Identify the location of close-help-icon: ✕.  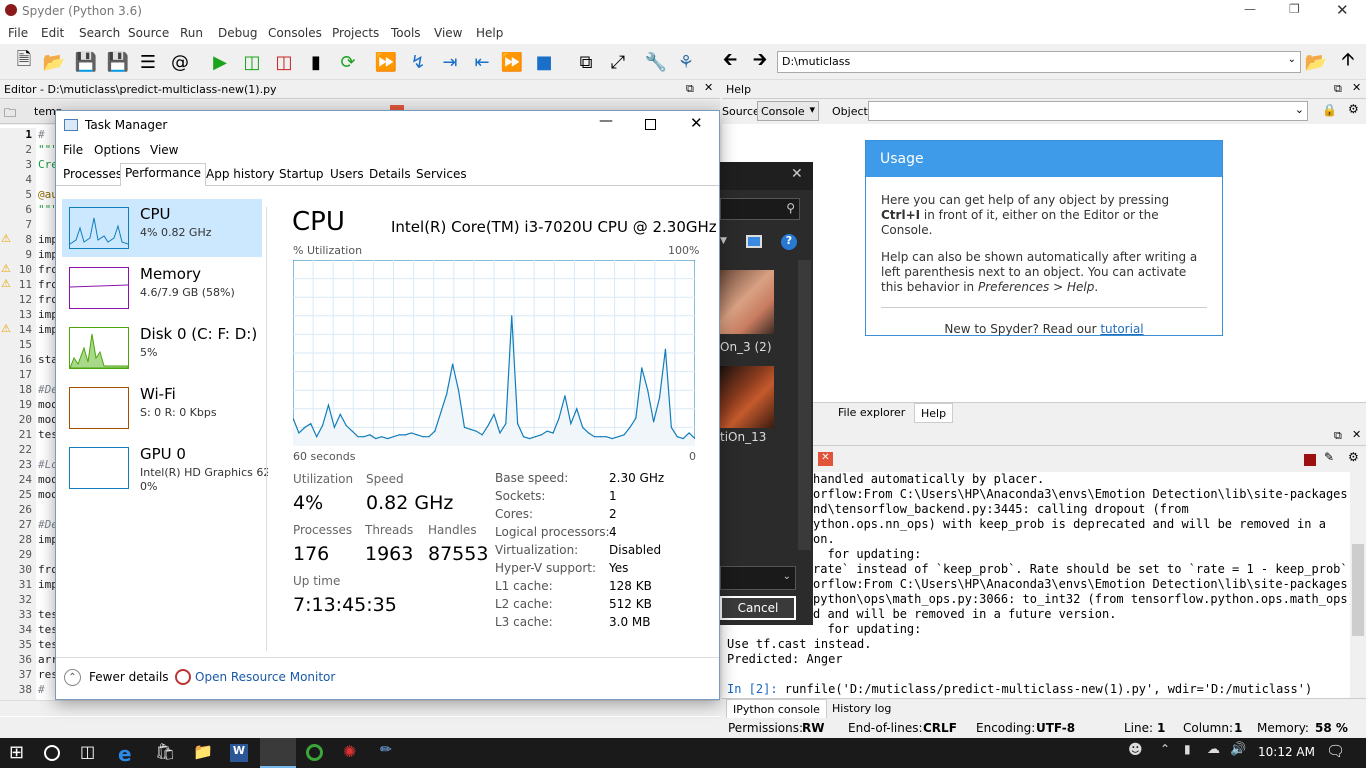
(1356, 87).